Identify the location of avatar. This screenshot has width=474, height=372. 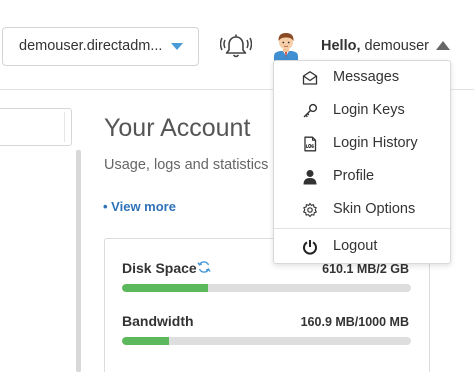
(286, 46).